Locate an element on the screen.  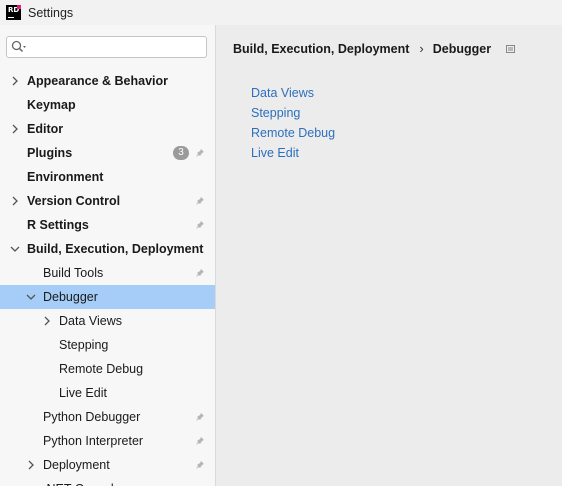
breadcrumb: Build, Execution, Deployment › Debugger is located at coordinates (374, 49).